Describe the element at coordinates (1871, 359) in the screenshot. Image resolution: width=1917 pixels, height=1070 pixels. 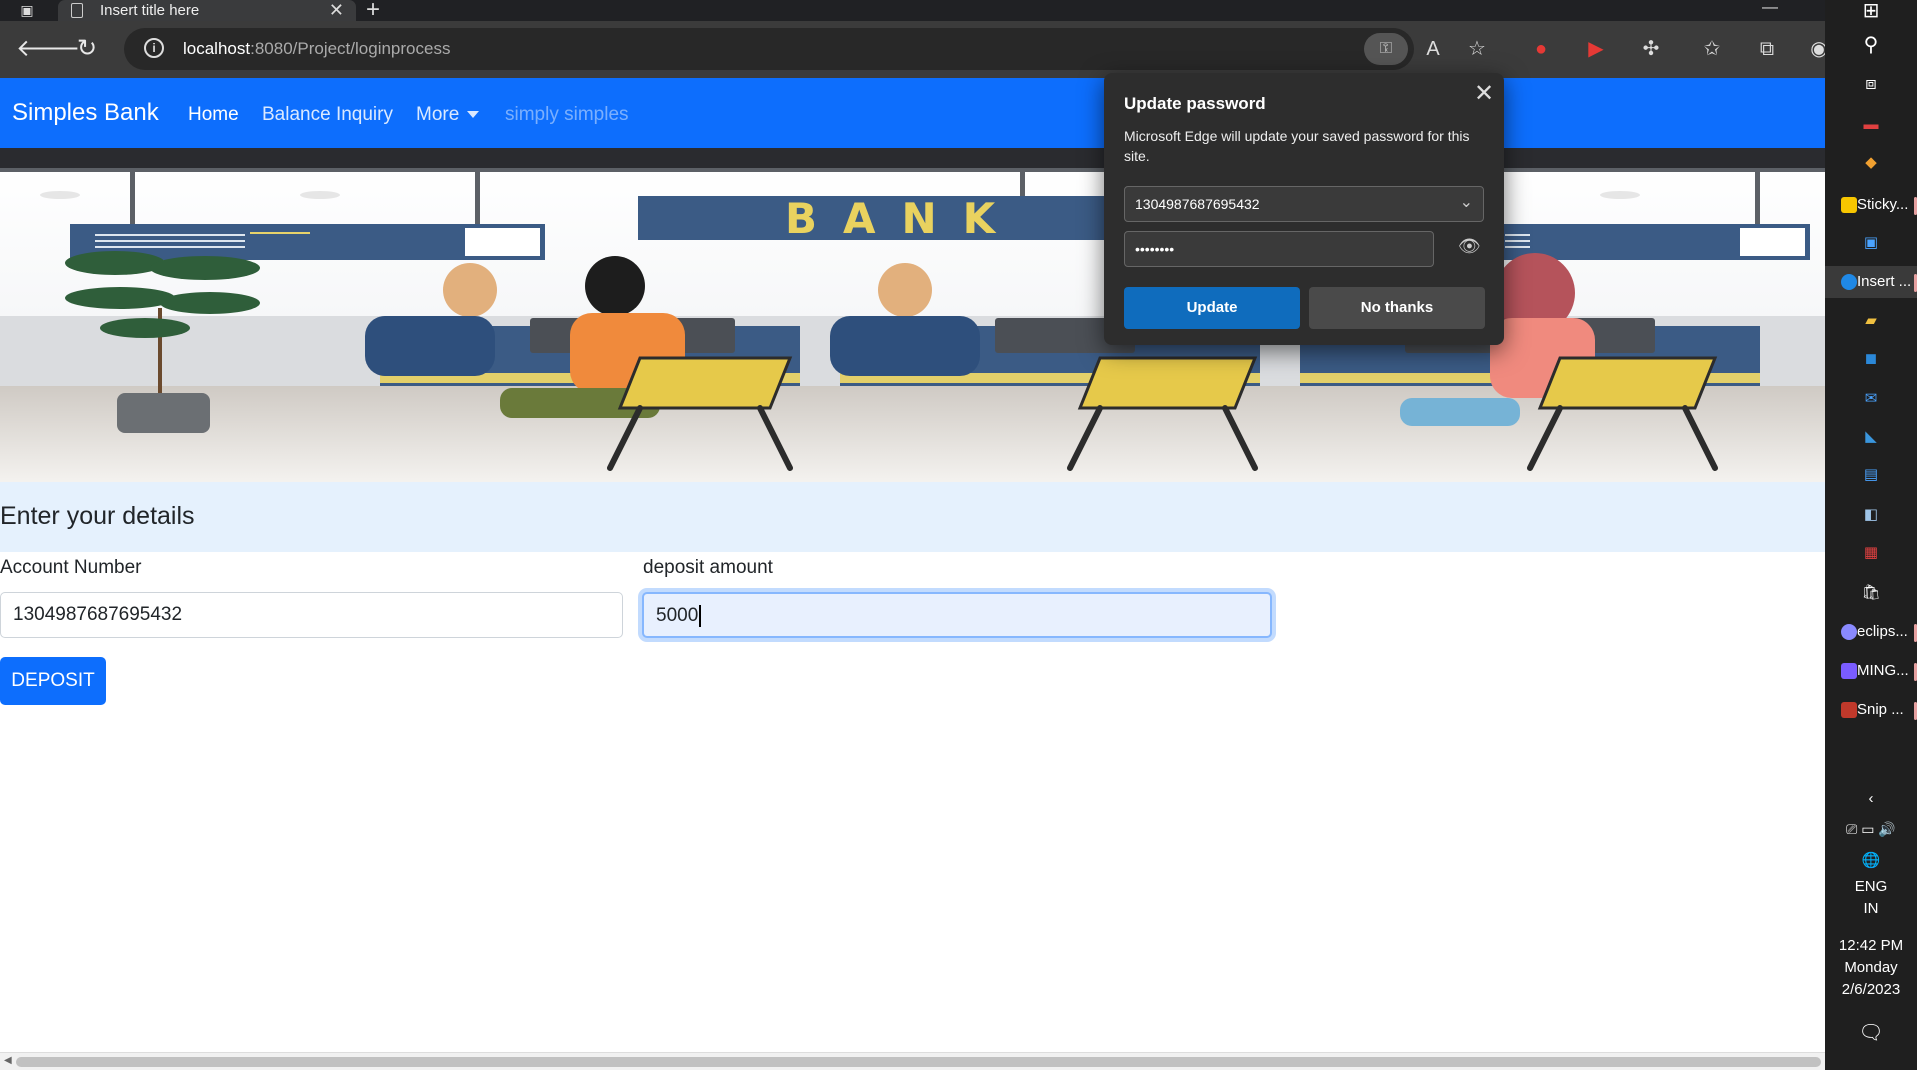
I see `pinned-store-icon: ◼` at that location.